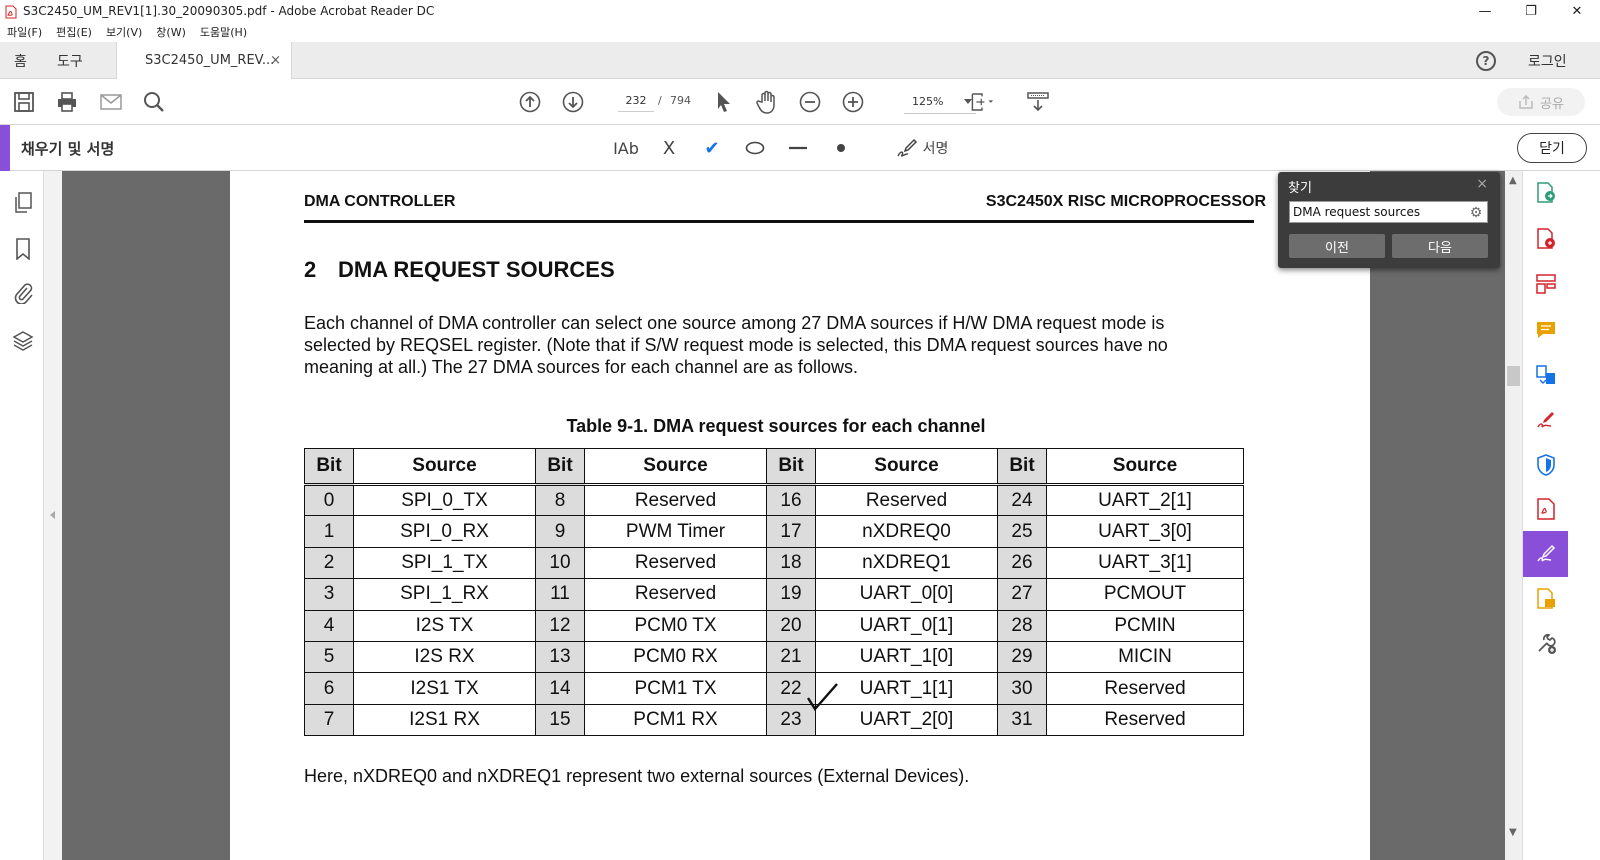 Image resolution: width=1600 pixels, height=860 pixels. I want to click on cross-mark-tool: X, so click(669, 148).